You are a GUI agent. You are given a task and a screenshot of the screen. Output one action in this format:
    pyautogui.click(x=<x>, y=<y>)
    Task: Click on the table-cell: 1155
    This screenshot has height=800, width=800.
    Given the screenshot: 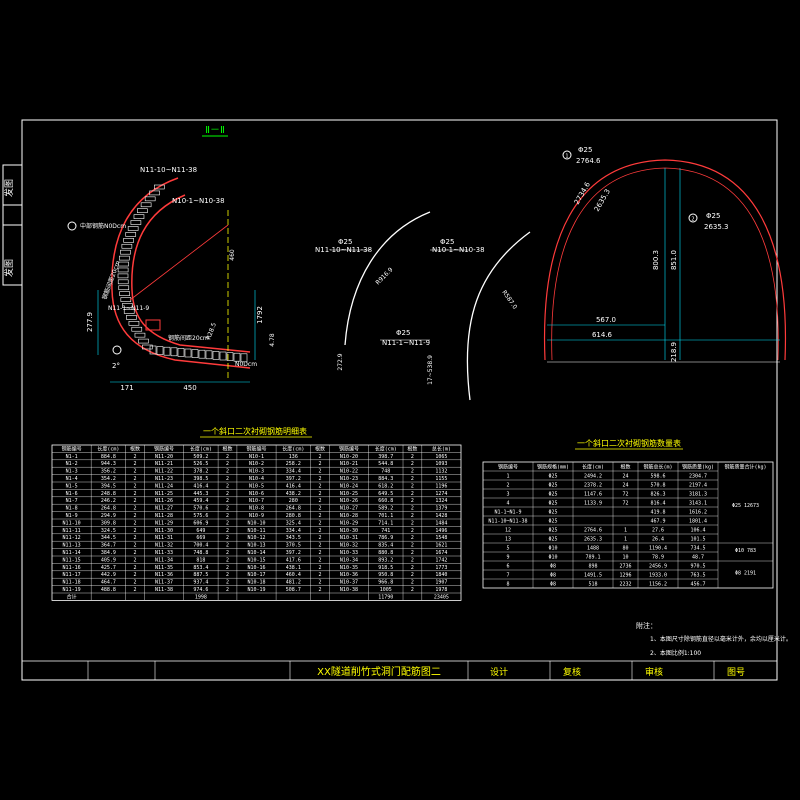 What is the action you would take?
    pyautogui.click(x=441, y=479)
    